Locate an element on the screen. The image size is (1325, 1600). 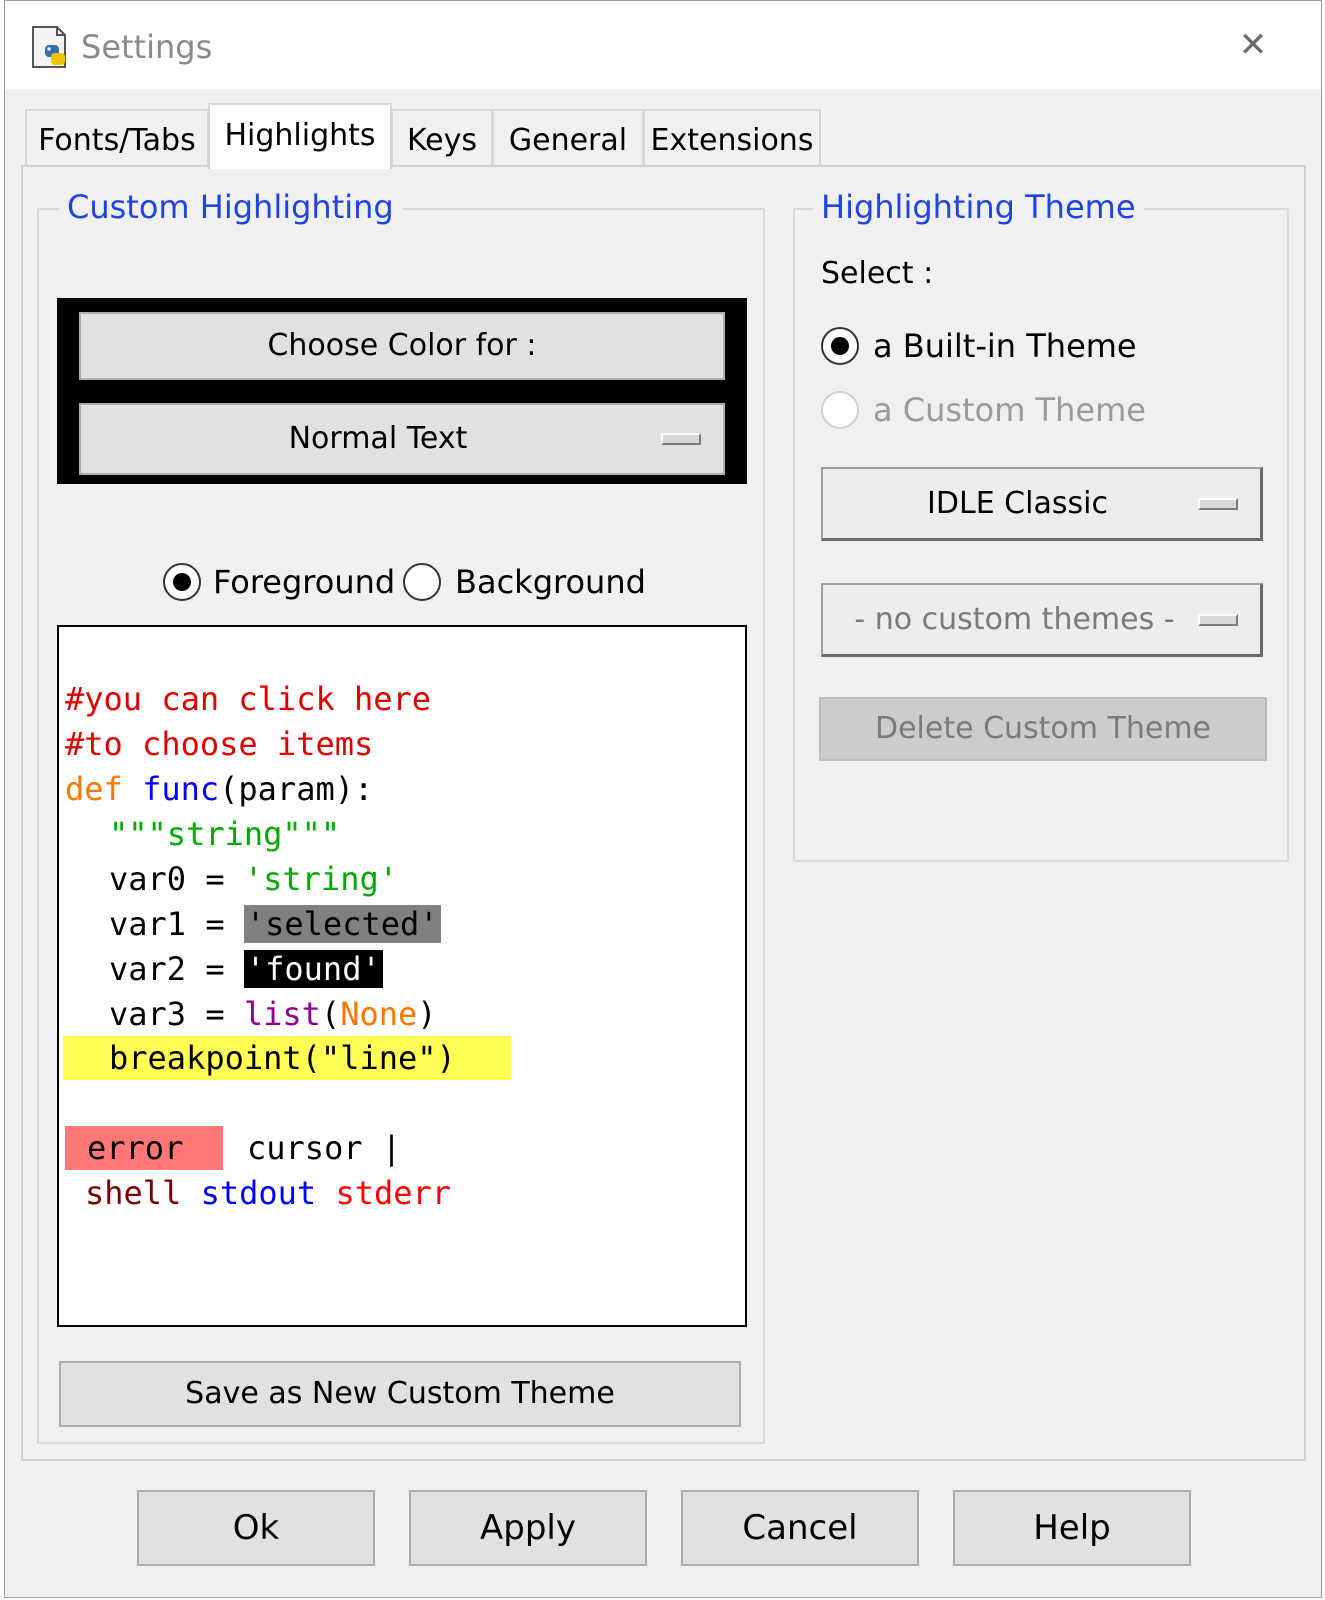
string-token: """string""" is located at coordinates (224, 834).